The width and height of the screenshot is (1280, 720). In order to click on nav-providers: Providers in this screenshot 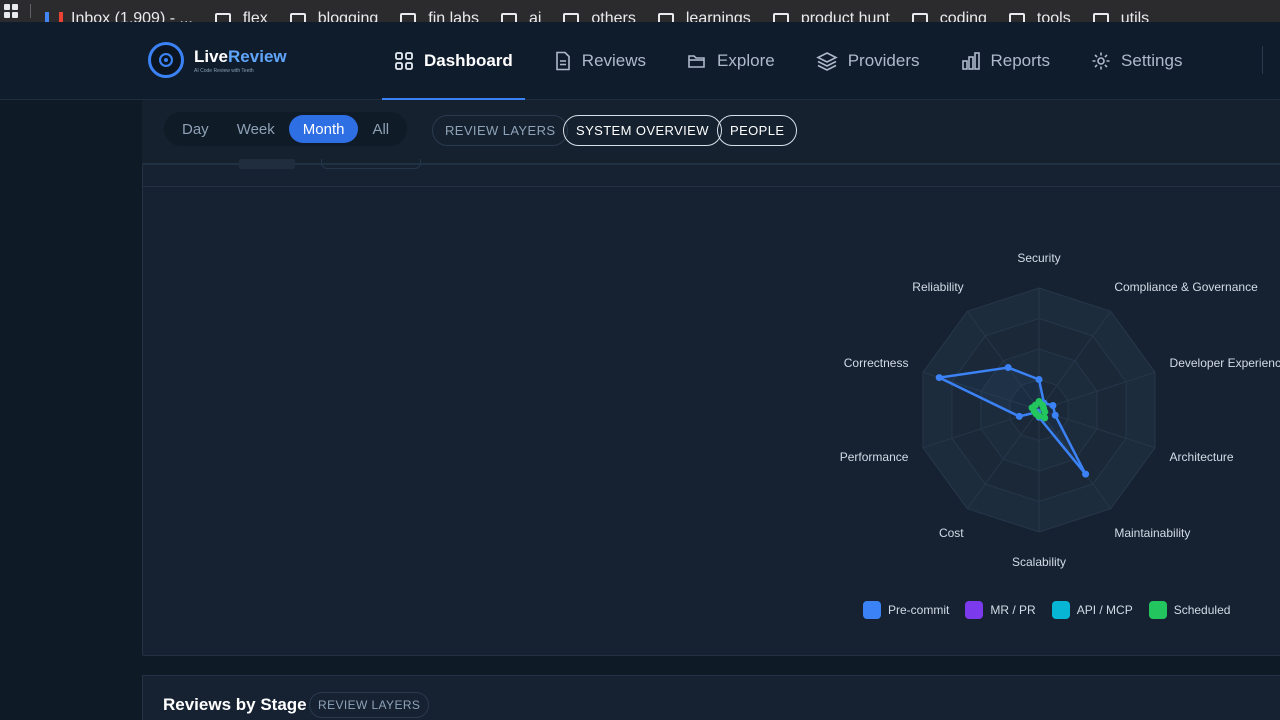, I will do `click(868, 60)`.